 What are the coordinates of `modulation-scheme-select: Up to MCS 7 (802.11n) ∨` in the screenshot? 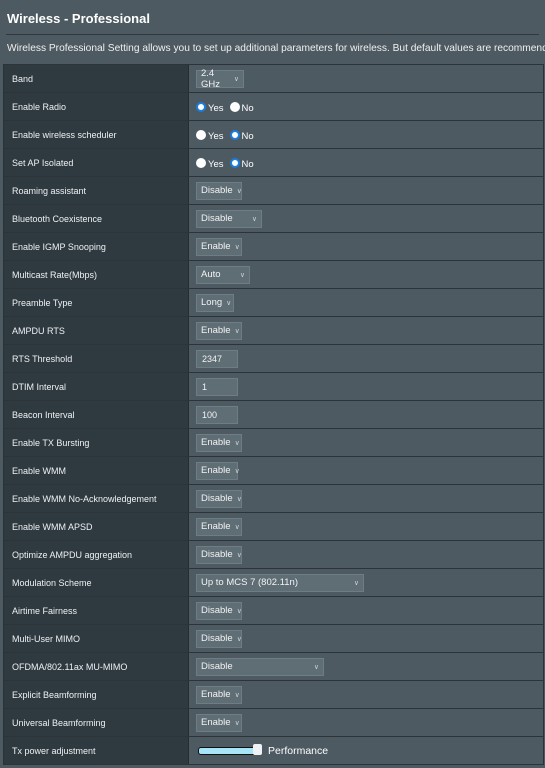 It's located at (280, 582).